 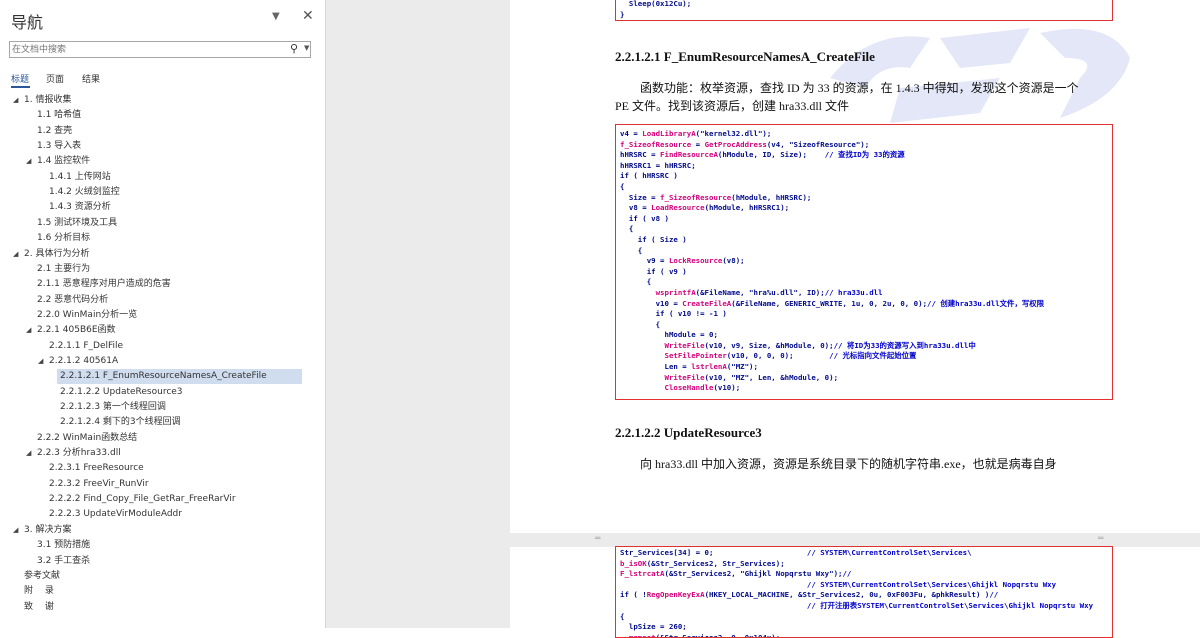 What do you see at coordinates (48, 529) in the screenshot?
I see `nav-heading-label: 3. 解决方案` at bounding box center [48, 529].